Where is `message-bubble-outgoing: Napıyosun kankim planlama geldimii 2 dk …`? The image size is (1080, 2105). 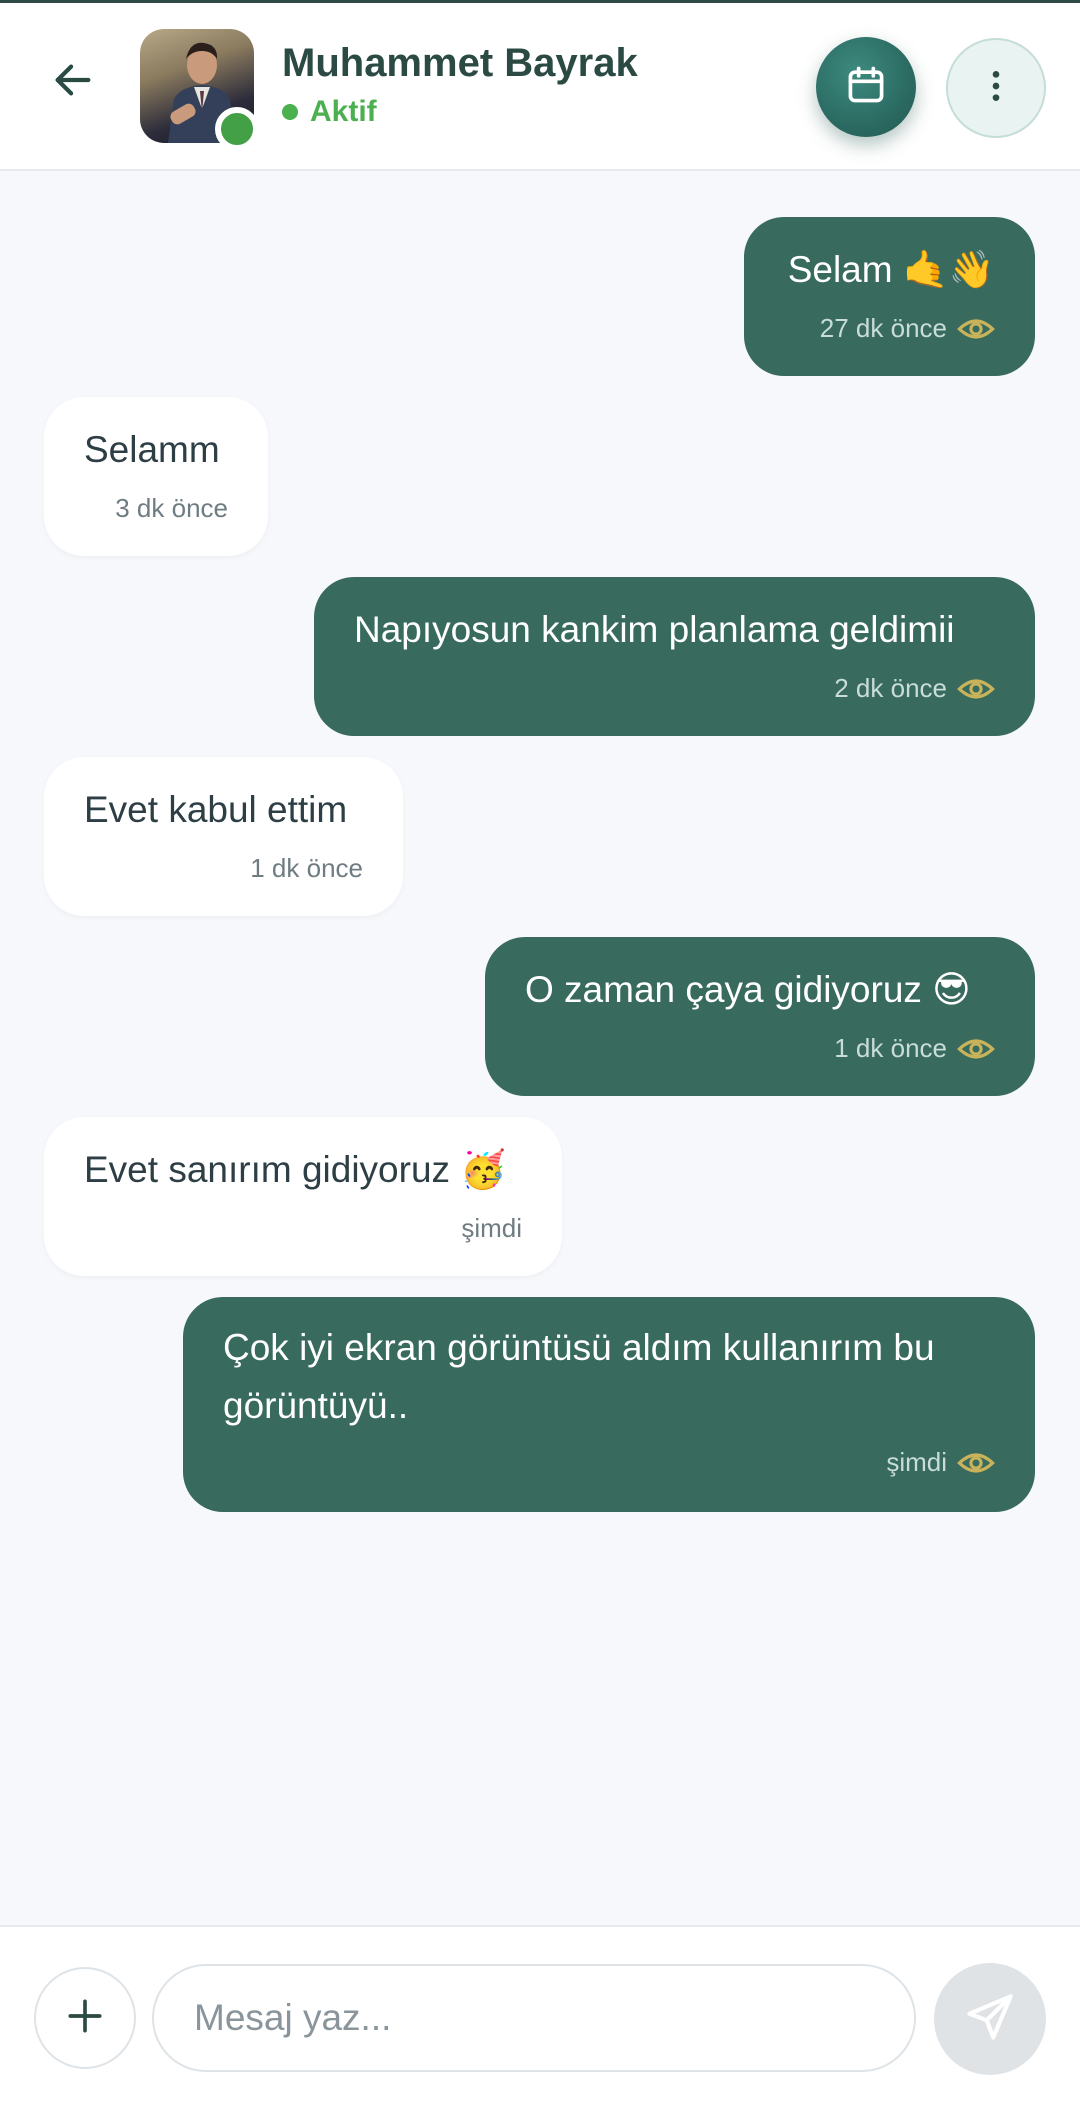
message-bubble-outgoing: Napıyosun kankim planlama geldimii 2 dk … is located at coordinates (674, 656).